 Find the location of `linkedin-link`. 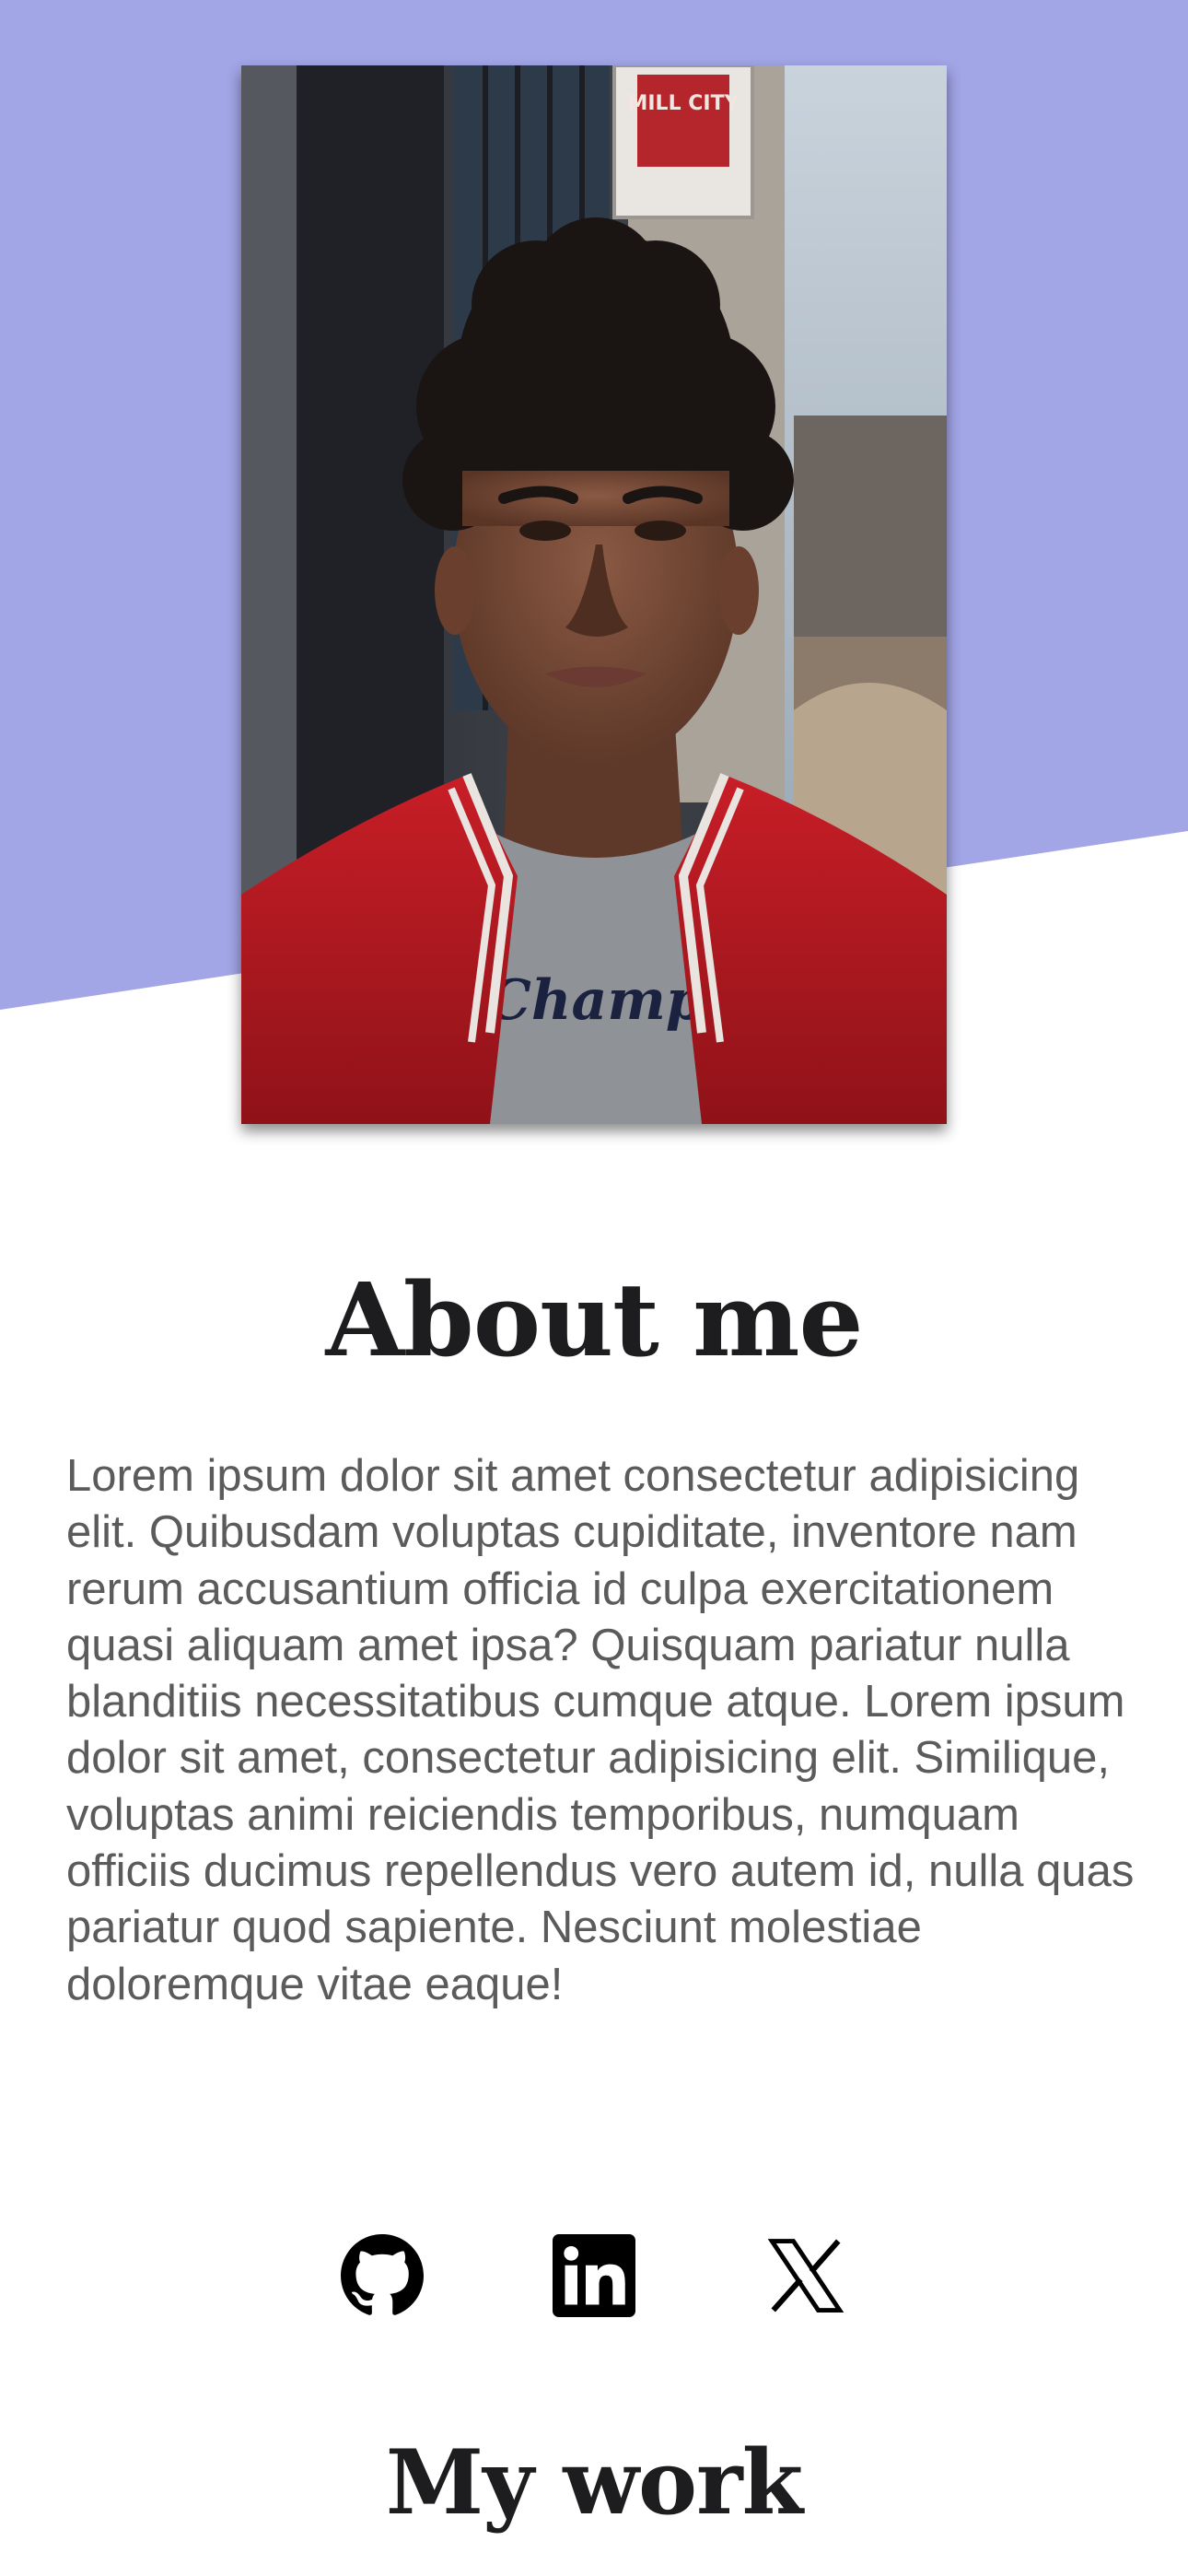

linkedin-link is located at coordinates (594, 2275).